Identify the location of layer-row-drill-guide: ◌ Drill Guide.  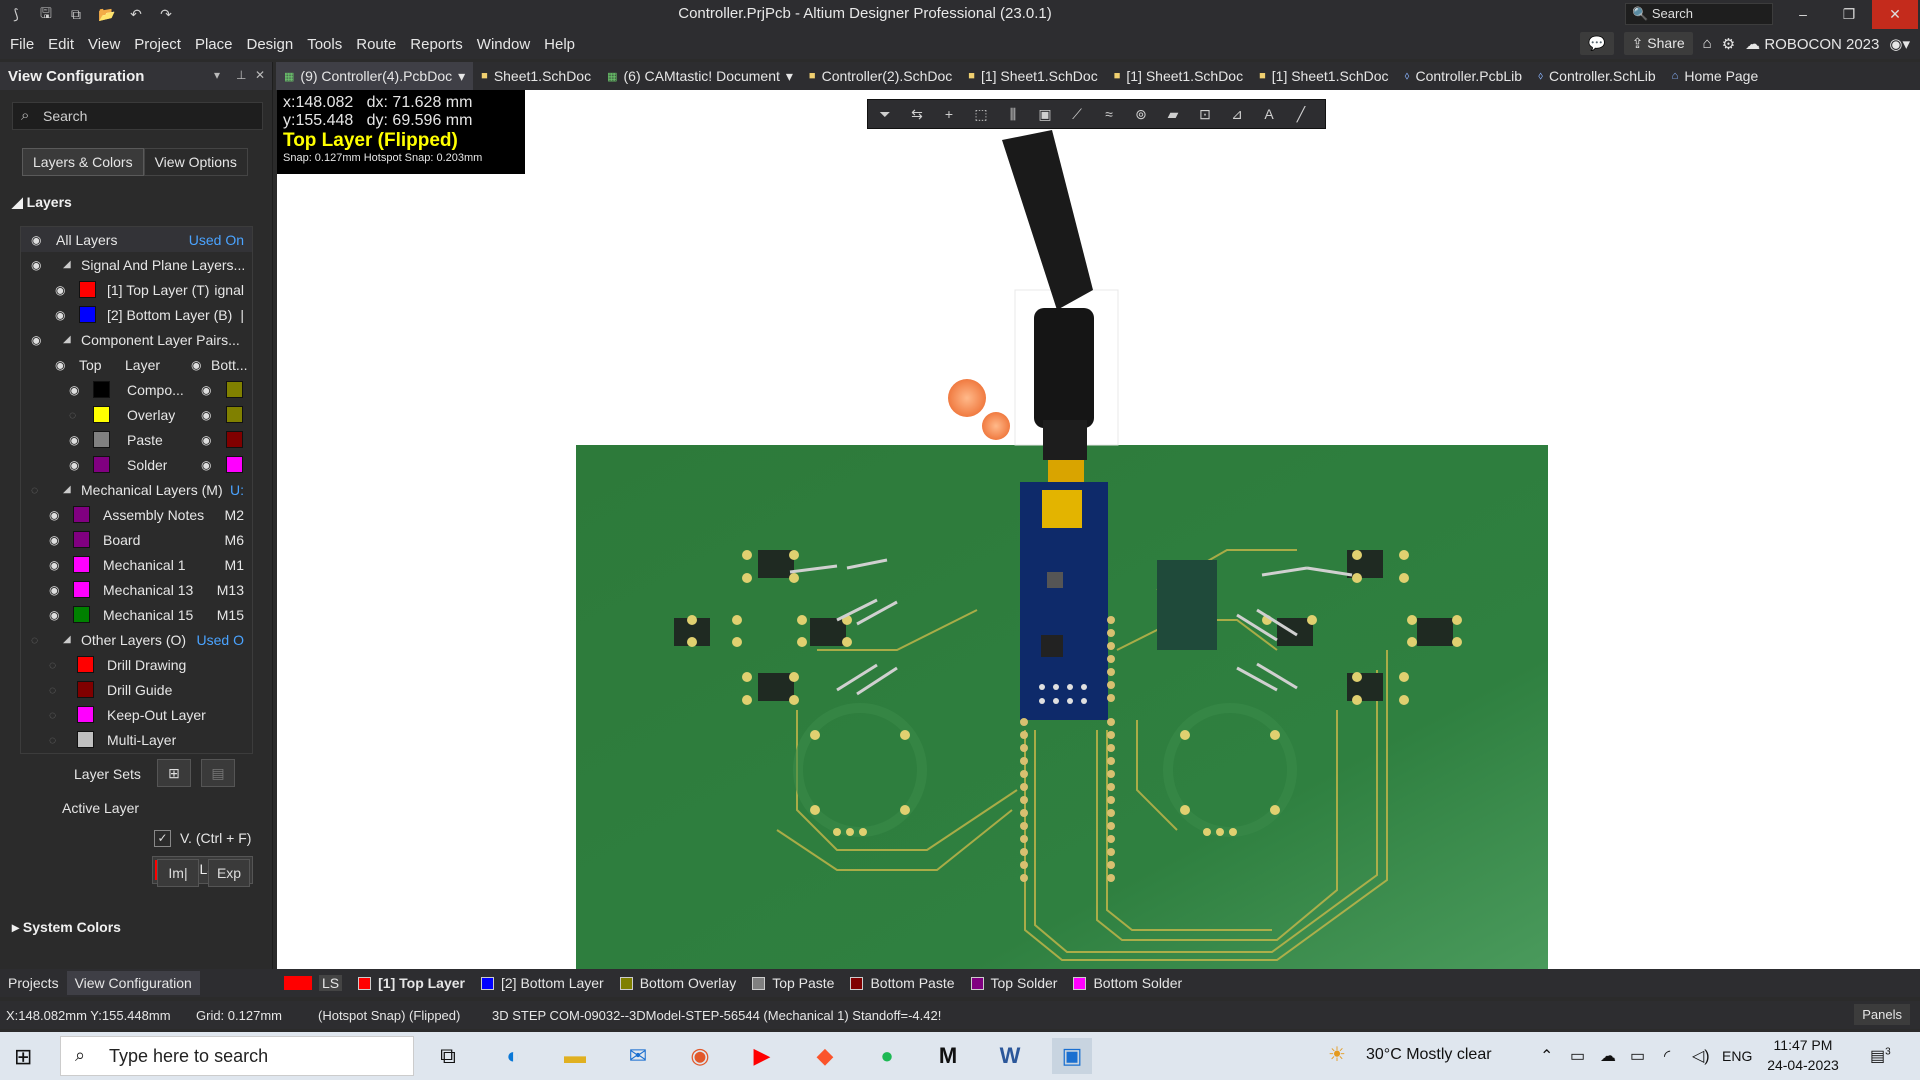
(136, 689).